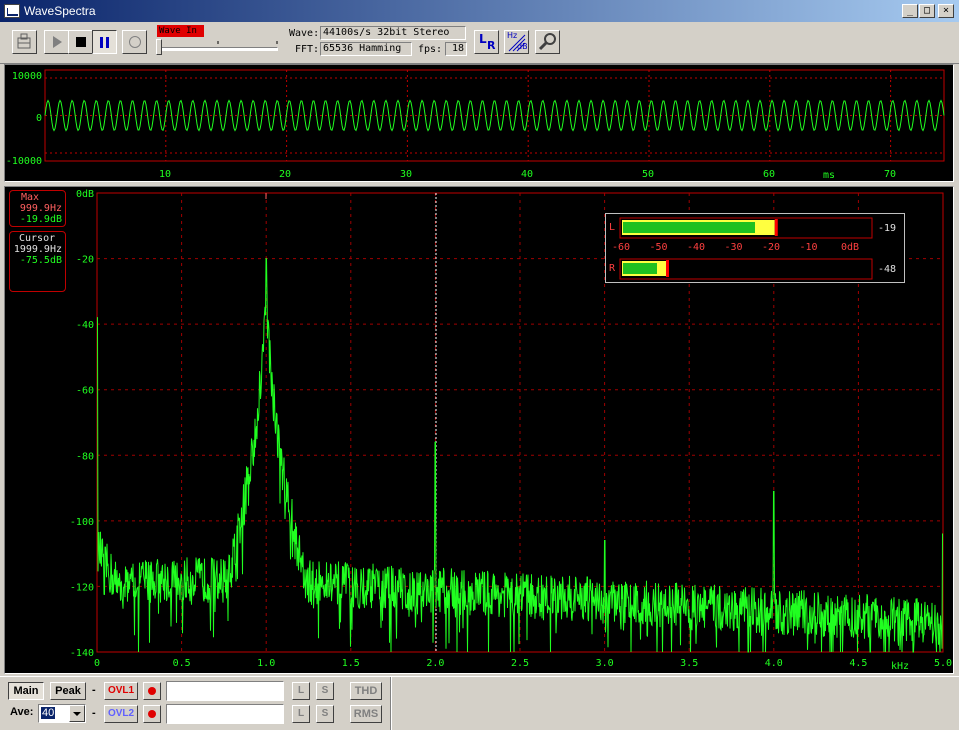 The width and height of the screenshot is (959, 730). I want to click on stop-icon, so click(81, 42).